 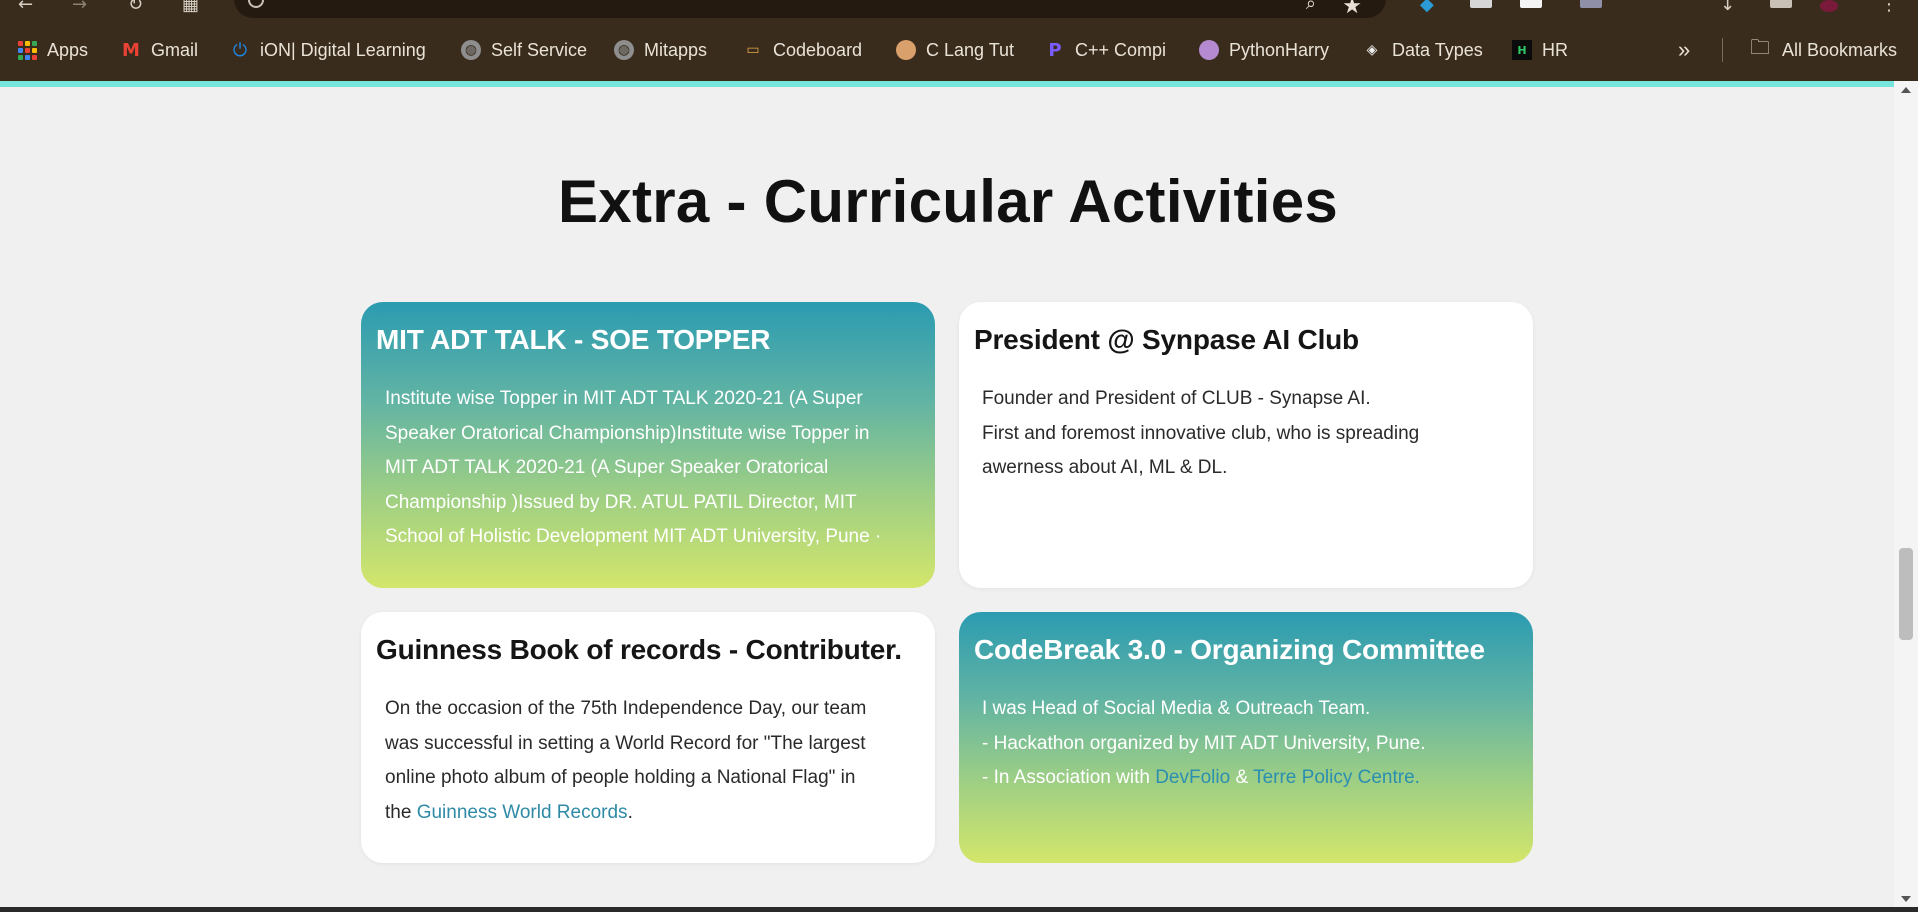 What do you see at coordinates (802, 50) in the screenshot?
I see `bookmark-codeboard: ▭ Codeboard` at bounding box center [802, 50].